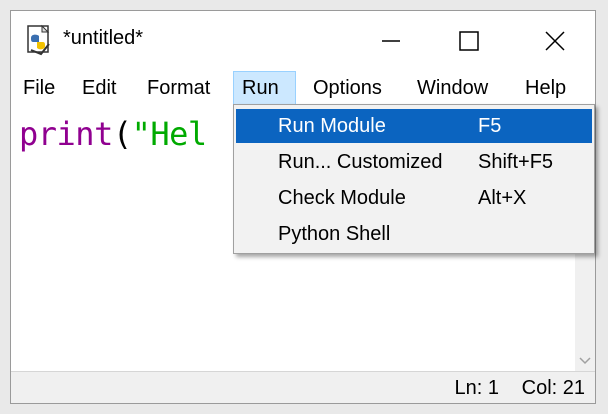  I want to click on menu-item-check-module: Check Module Alt+X, so click(414, 198).